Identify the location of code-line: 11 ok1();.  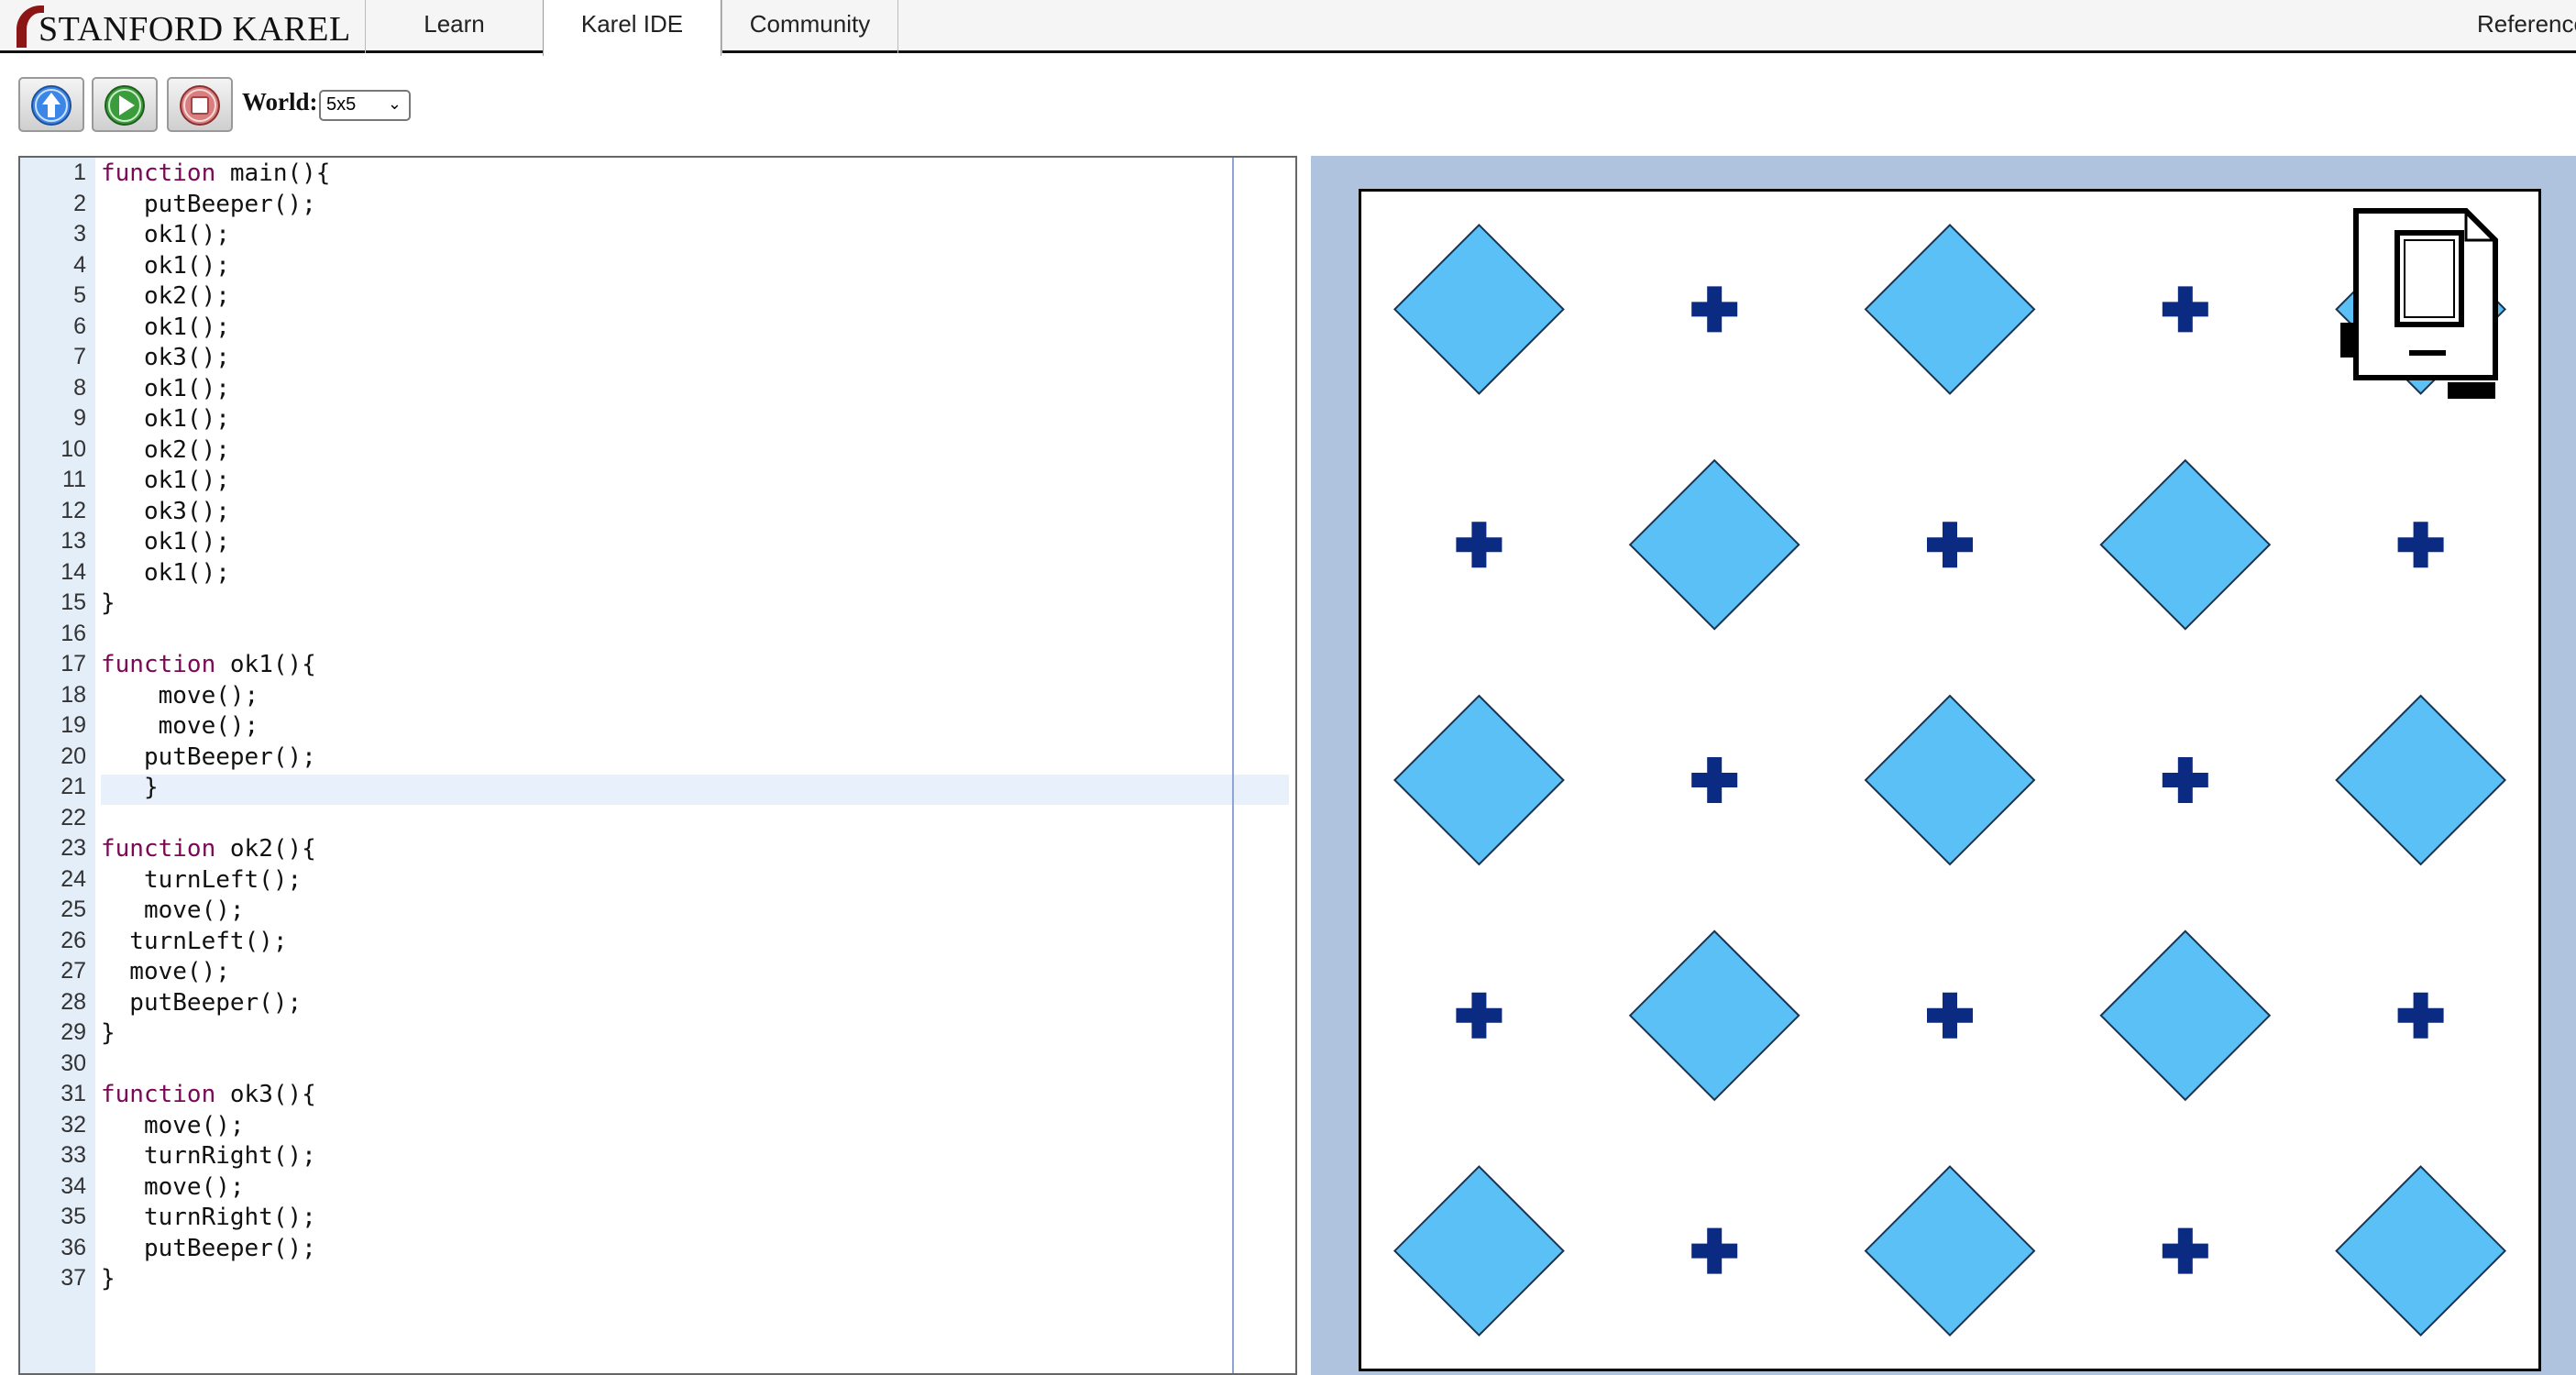
(657, 482).